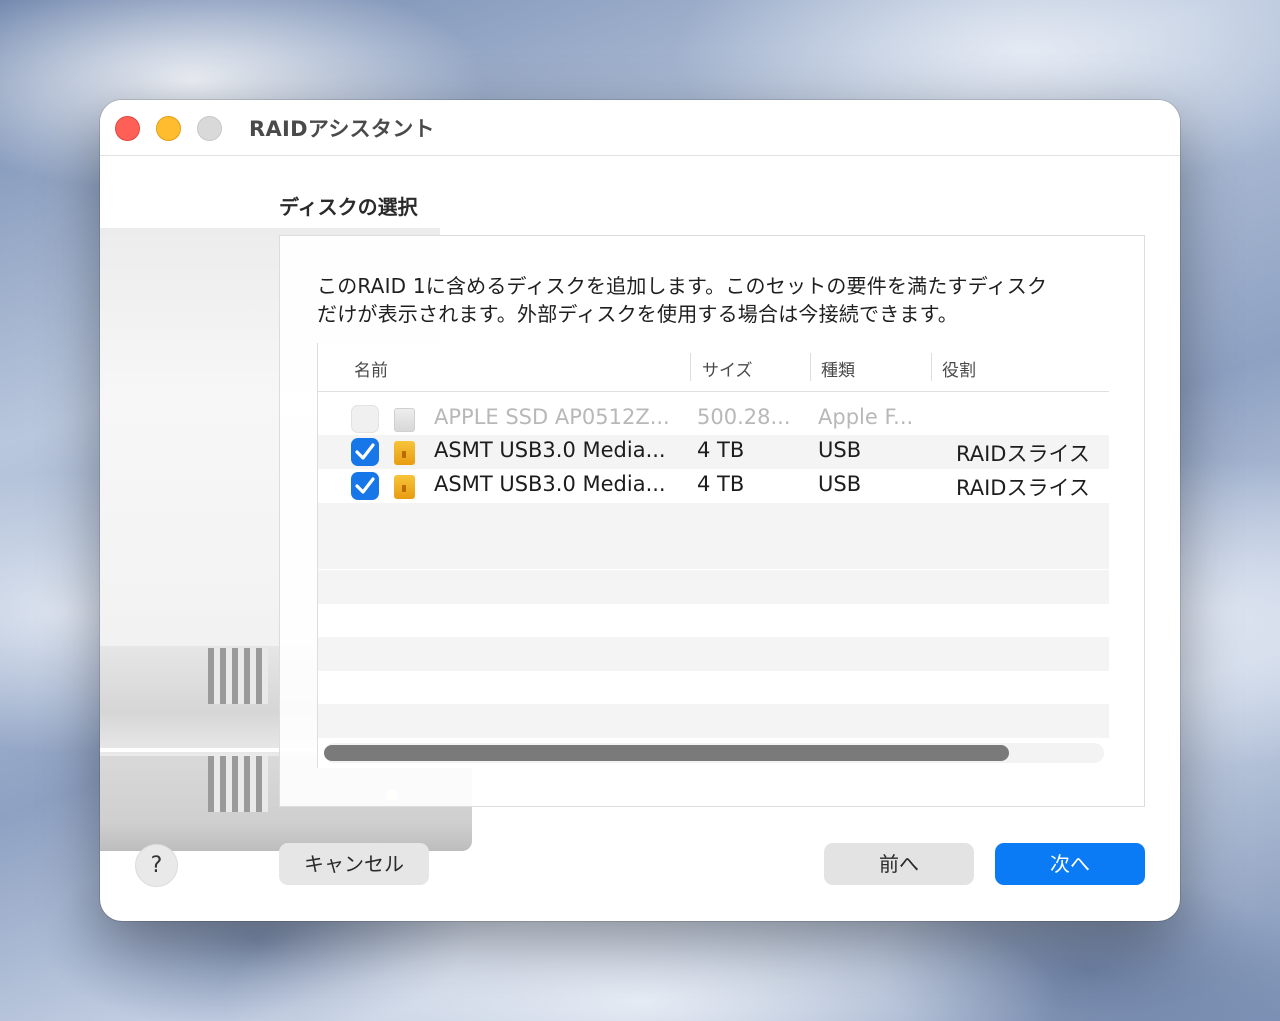 The image size is (1280, 1021). Describe the element at coordinates (838, 368) in the screenshot. I see `column-header-type: 種類` at that location.